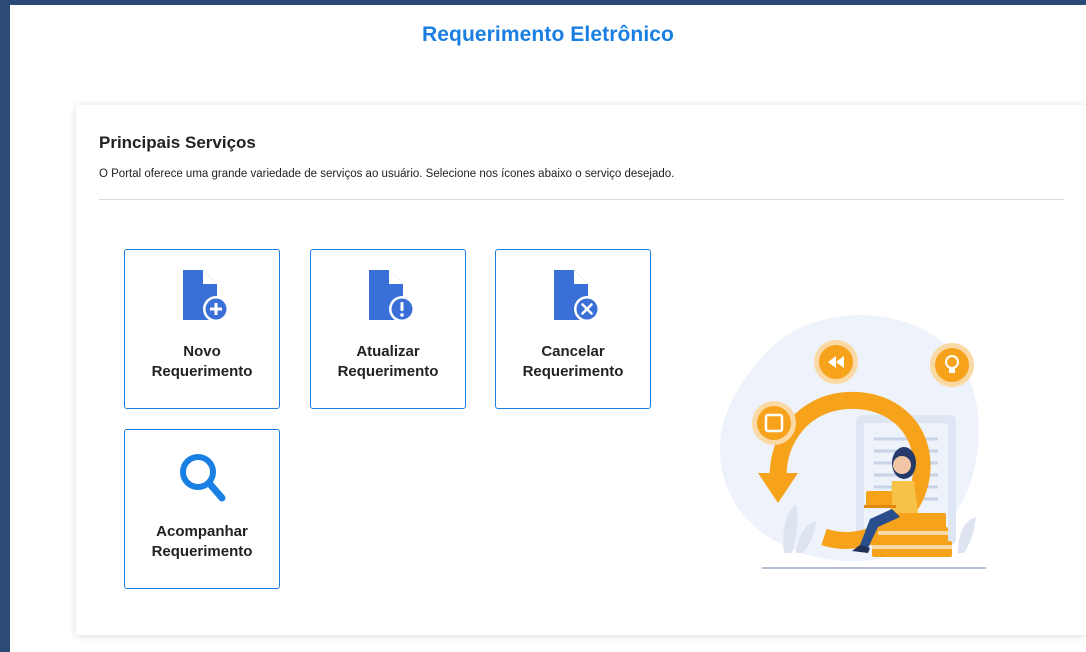  I want to click on page-title: Requerimento Eletrônico, so click(547, 34).